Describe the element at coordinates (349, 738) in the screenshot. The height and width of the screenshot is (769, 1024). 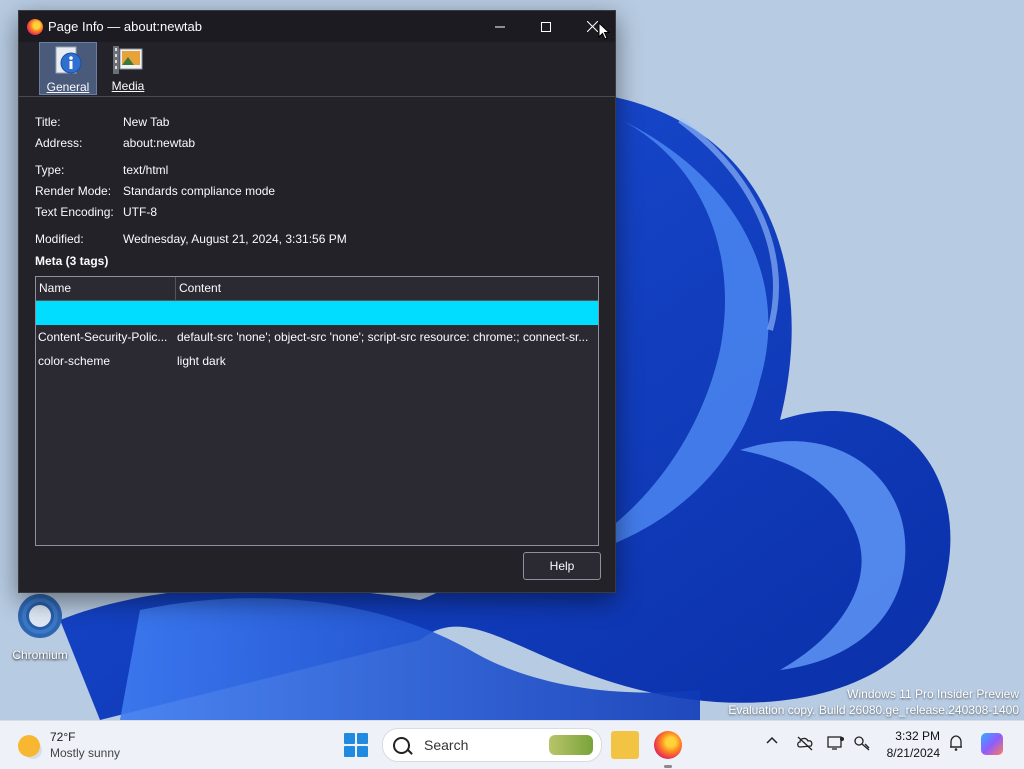
I see `windows-logo-icon` at that location.